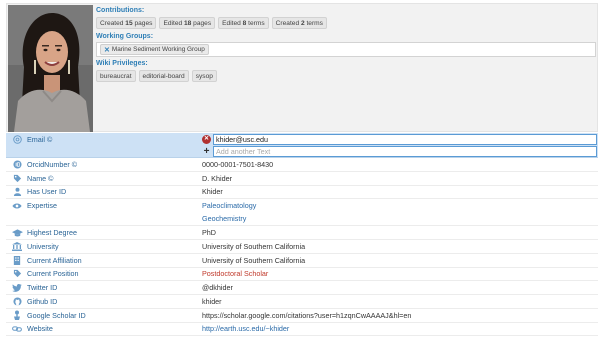 This screenshot has width=600, height=342. Describe the element at coordinates (302, 330) in the screenshot. I see `website-row: Website http://earth.usc.edu/~khider` at that location.